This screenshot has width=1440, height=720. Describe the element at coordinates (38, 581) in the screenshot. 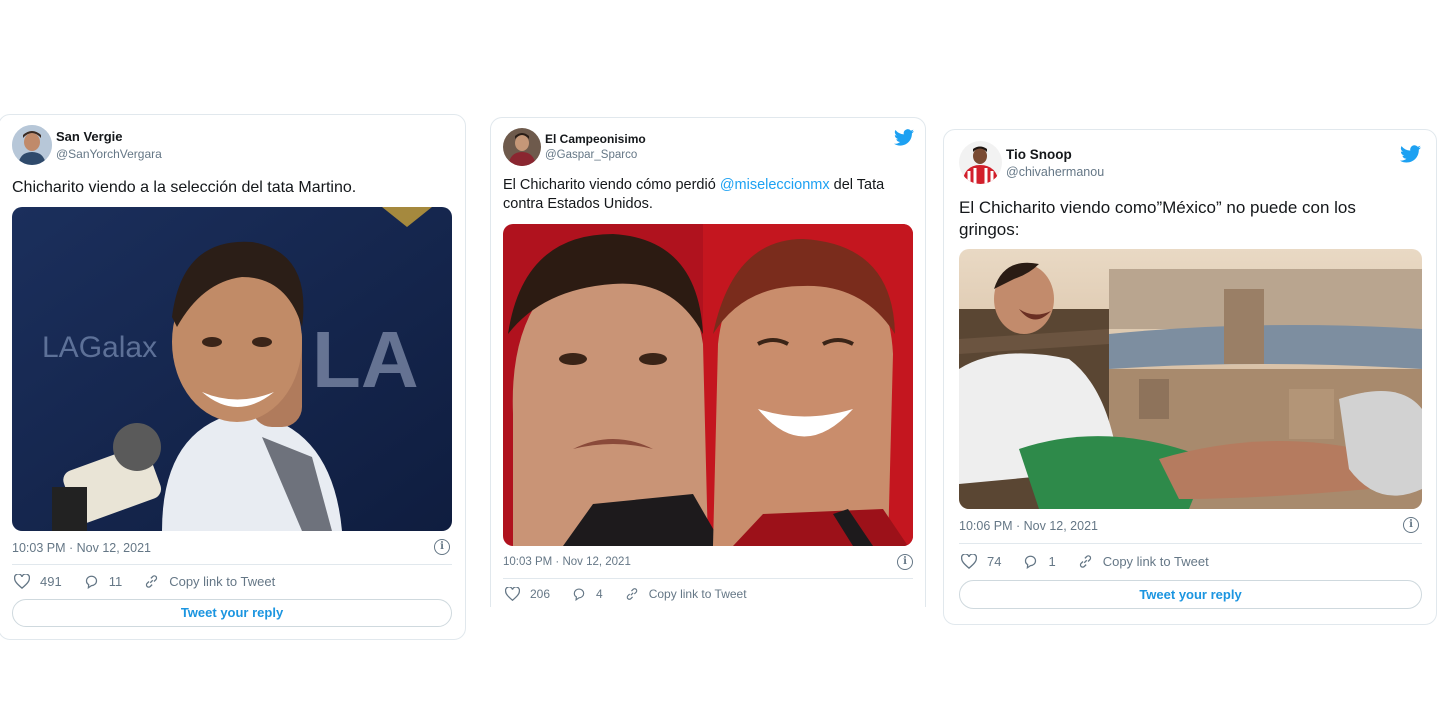

I see `like-button: 491` at that location.